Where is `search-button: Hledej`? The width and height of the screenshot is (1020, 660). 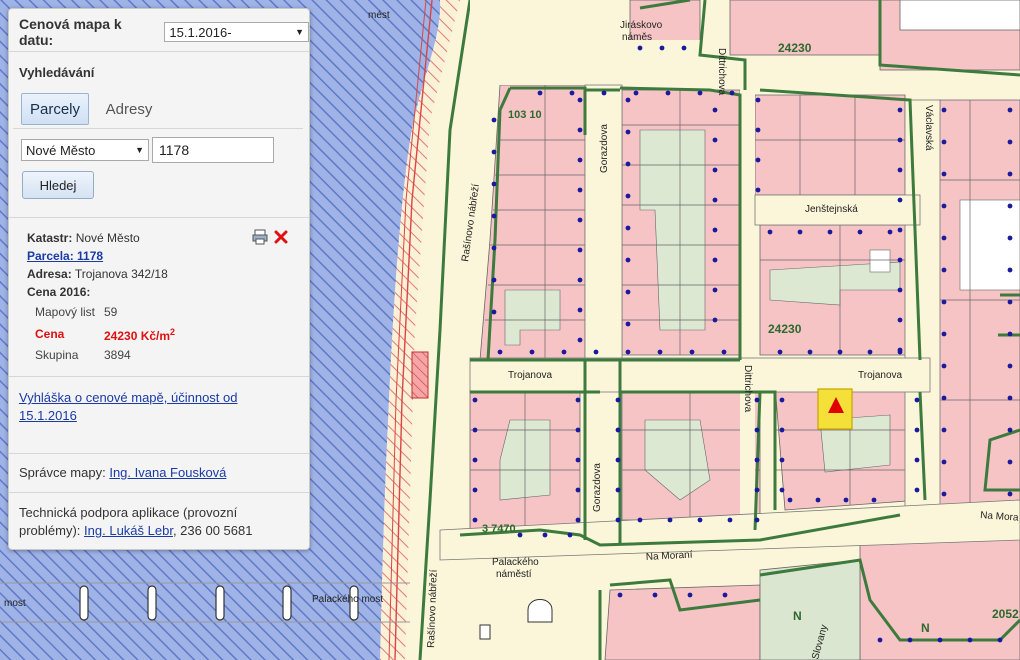
search-button: Hledej is located at coordinates (58, 185).